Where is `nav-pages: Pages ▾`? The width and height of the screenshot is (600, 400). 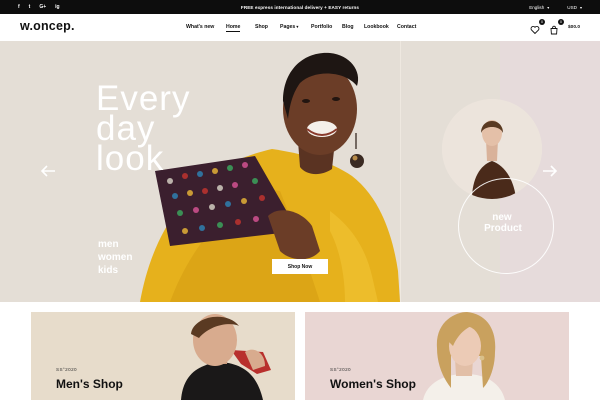
nav-pages: Pages ▾ is located at coordinates (289, 27).